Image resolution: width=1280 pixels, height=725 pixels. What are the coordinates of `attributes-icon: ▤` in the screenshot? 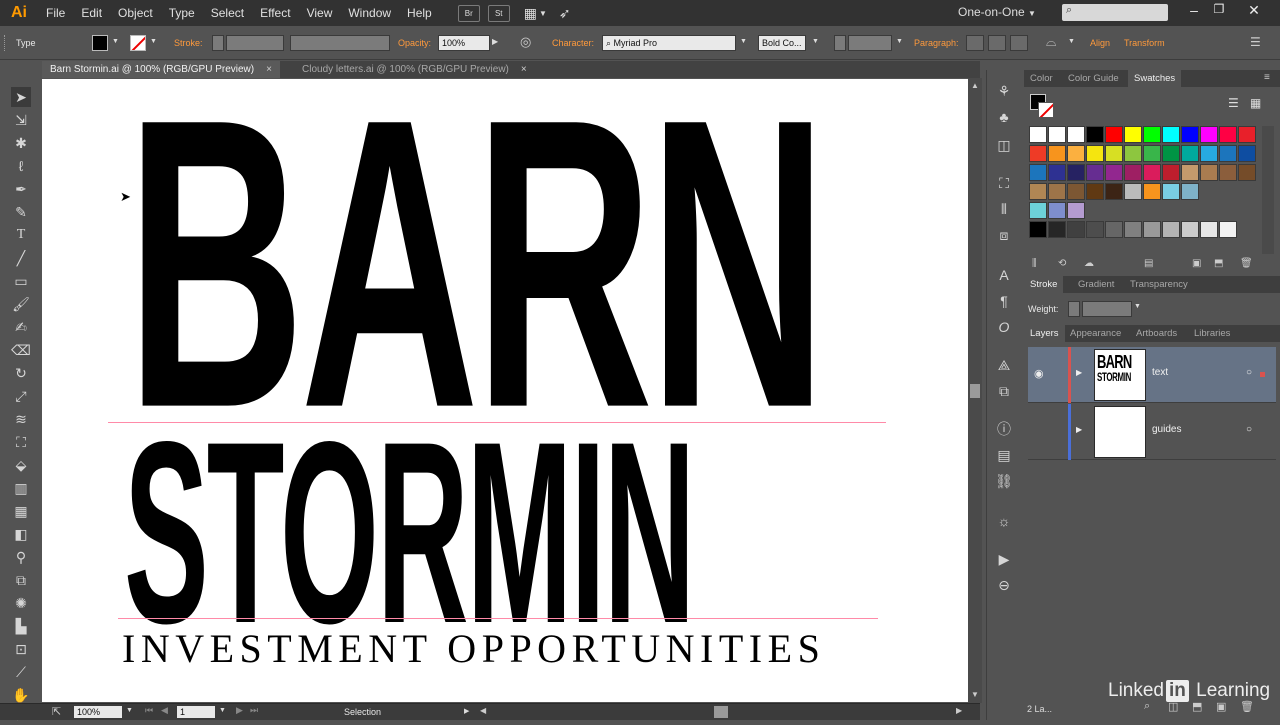 It's located at (1004, 455).